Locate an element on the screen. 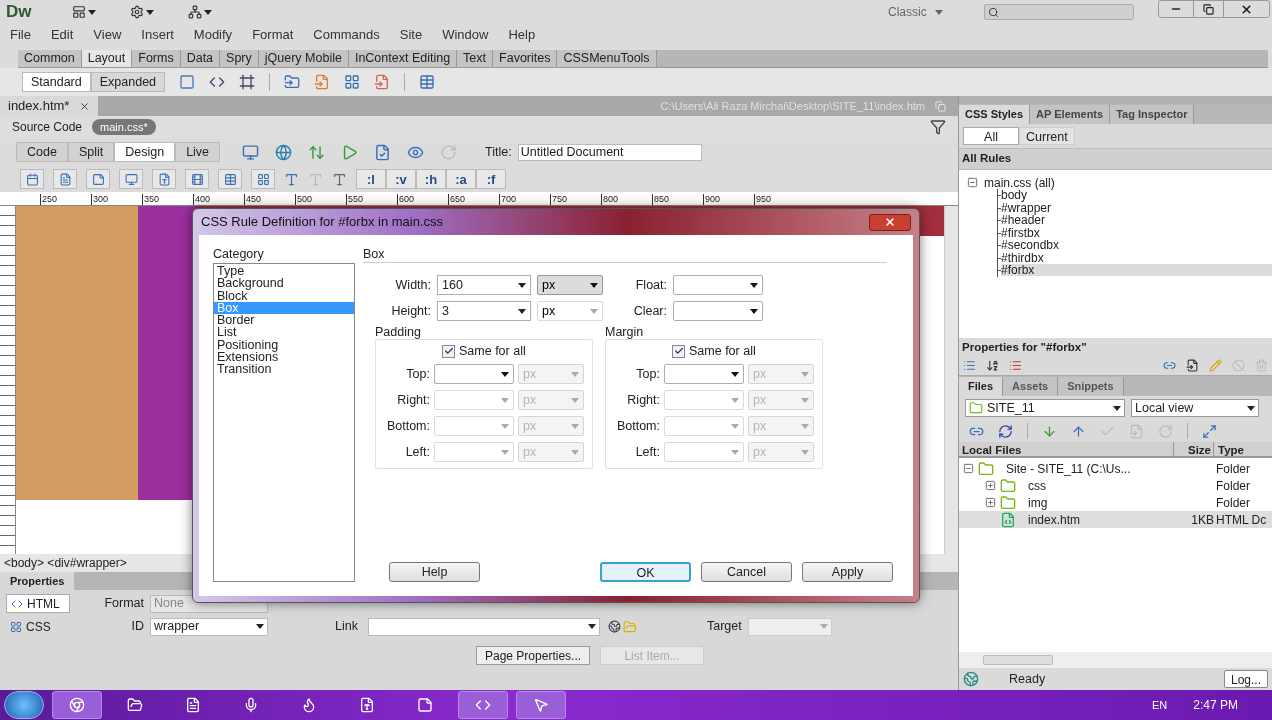  view-button: Live is located at coordinates (198, 152).